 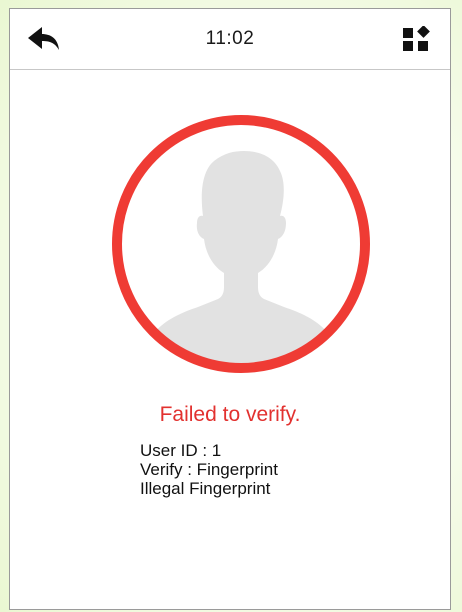 I want to click on menu-button, so click(x=416, y=39).